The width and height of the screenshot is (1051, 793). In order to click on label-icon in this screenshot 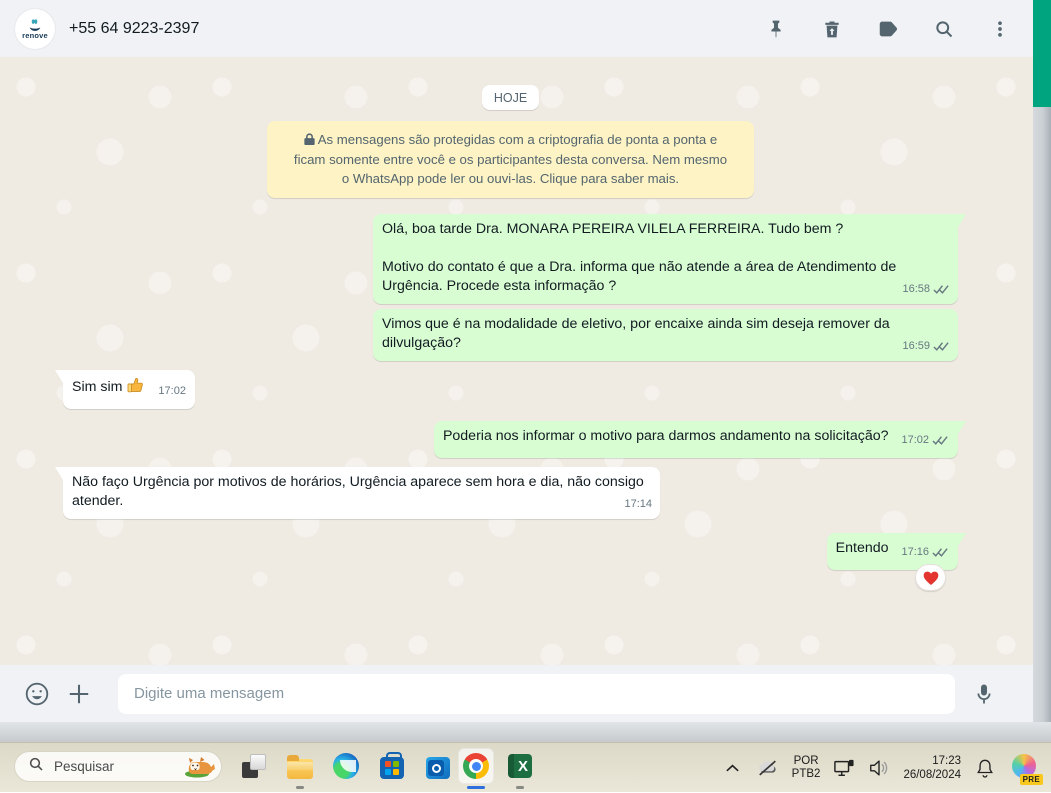, I will do `click(888, 29)`.